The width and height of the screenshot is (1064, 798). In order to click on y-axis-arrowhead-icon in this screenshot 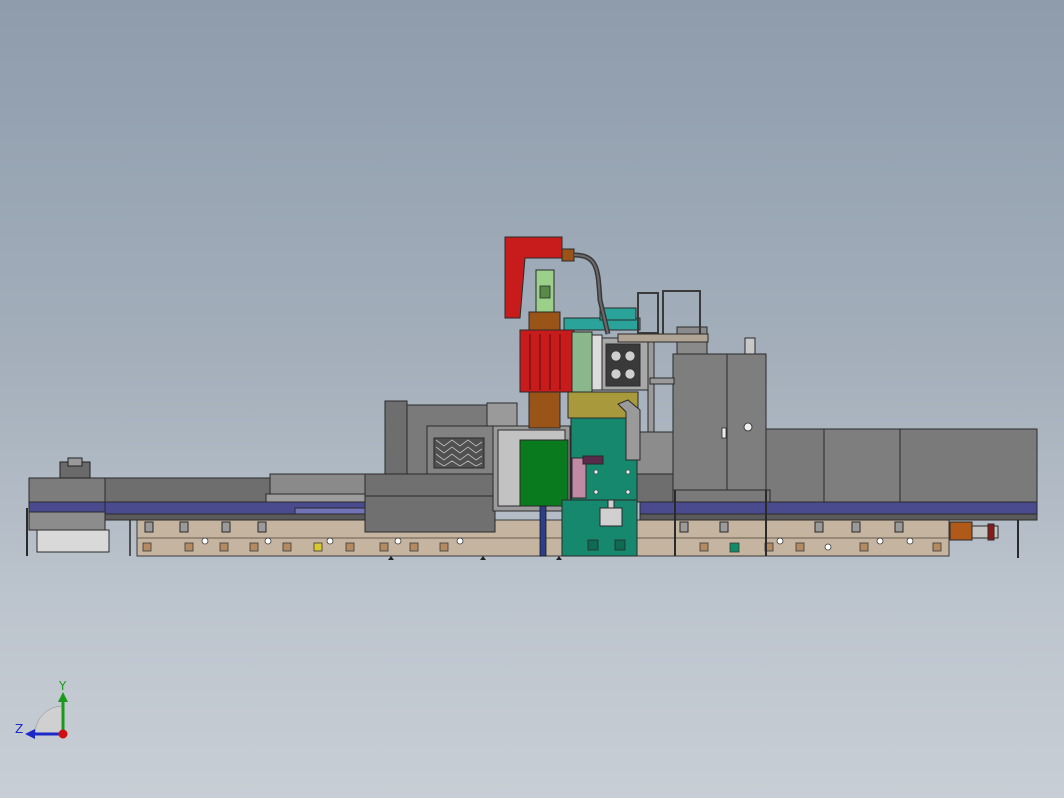, I will do `click(63, 697)`.